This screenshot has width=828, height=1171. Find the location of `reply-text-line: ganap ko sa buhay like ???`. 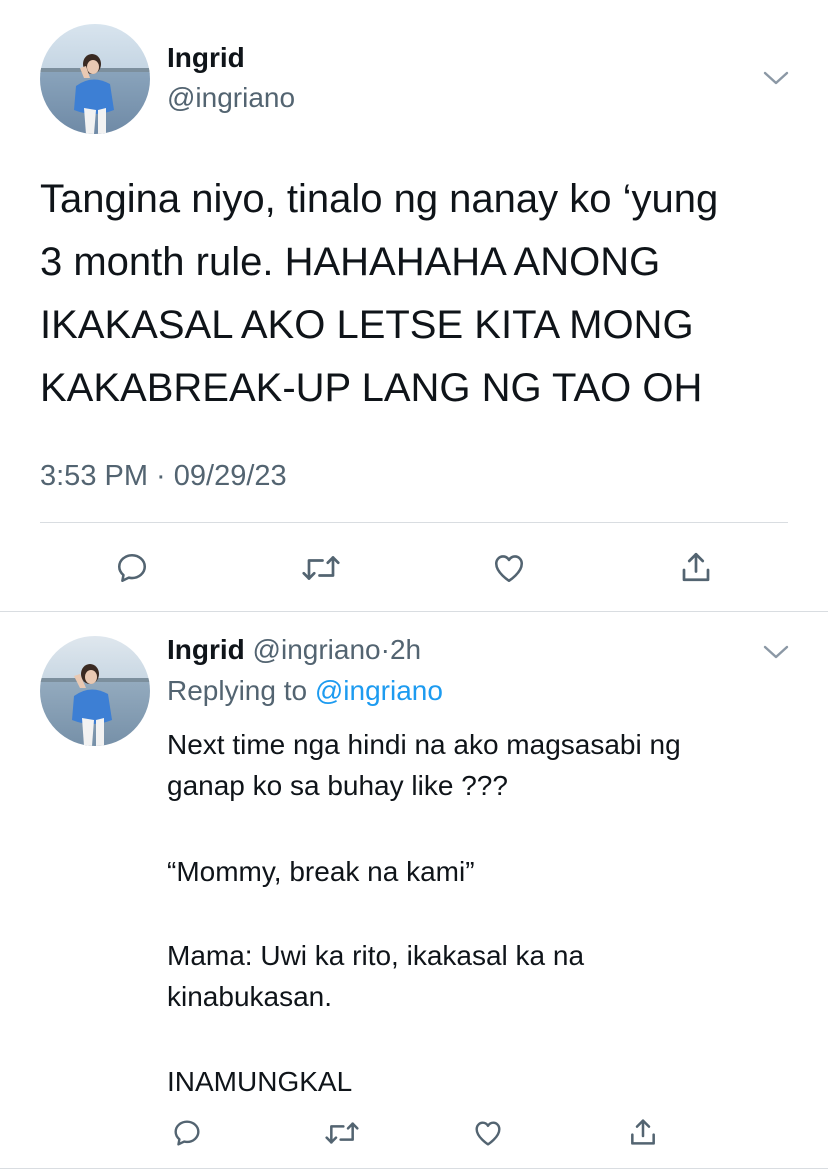

reply-text-line: ganap ko sa buhay like ??? is located at coordinates (337, 785).